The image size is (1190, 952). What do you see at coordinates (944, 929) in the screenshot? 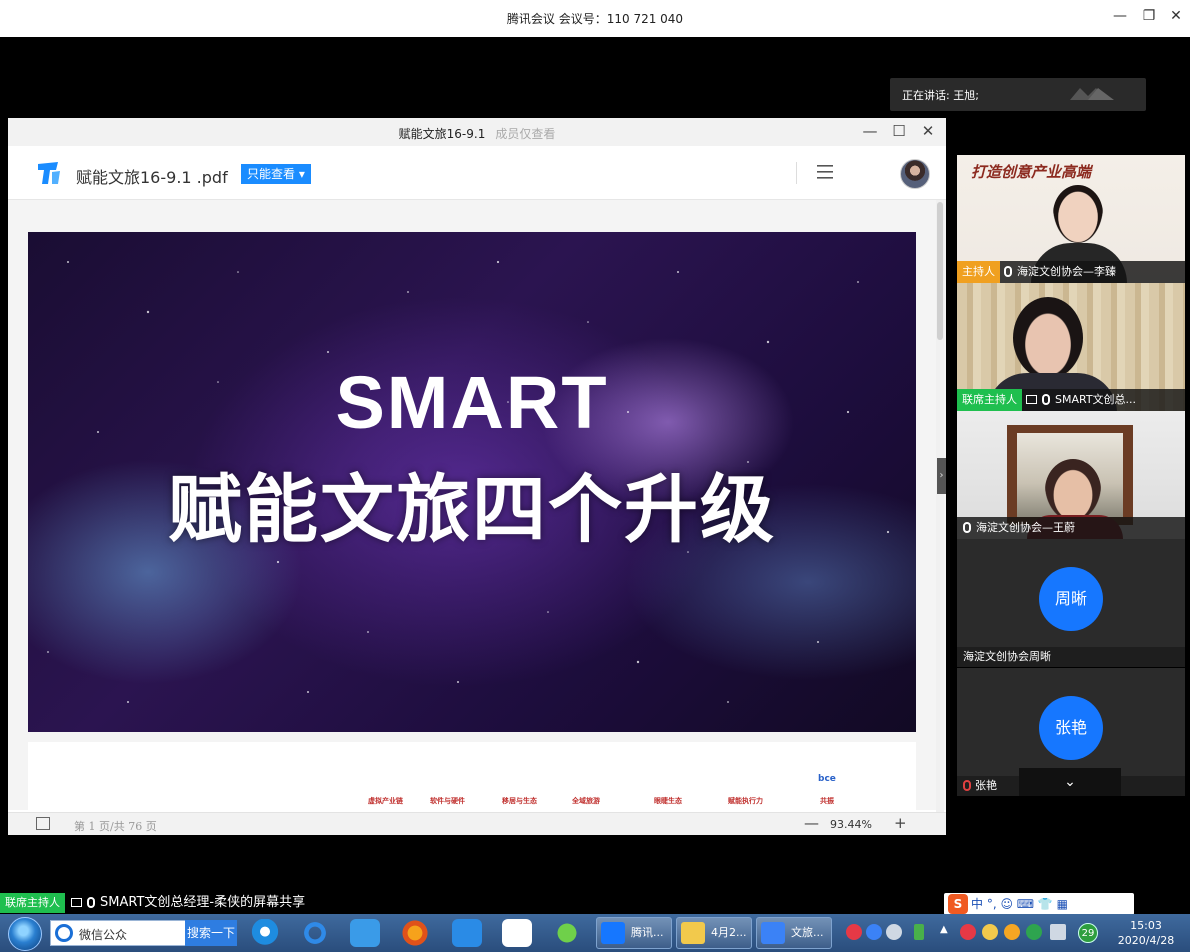
I see `show-hidden-icons-icon: ▲` at bounding box center [944, 929].